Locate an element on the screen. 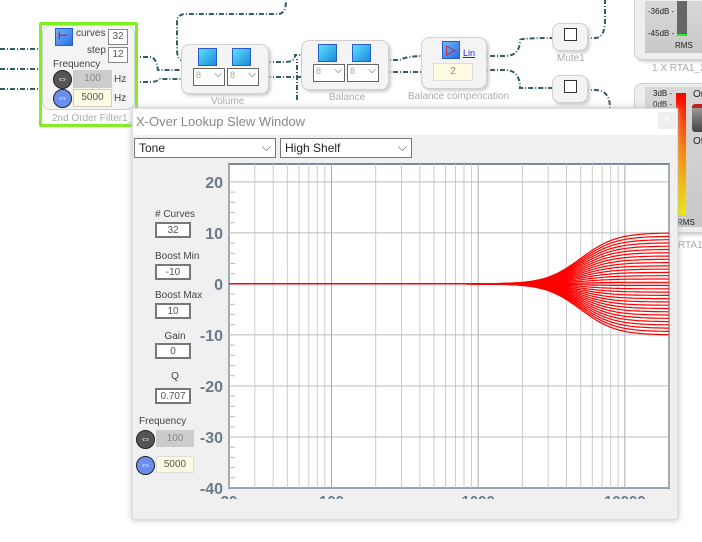 The image size is (702, 542). x-tick-label: 10000 is located at coordinates (625, 496).